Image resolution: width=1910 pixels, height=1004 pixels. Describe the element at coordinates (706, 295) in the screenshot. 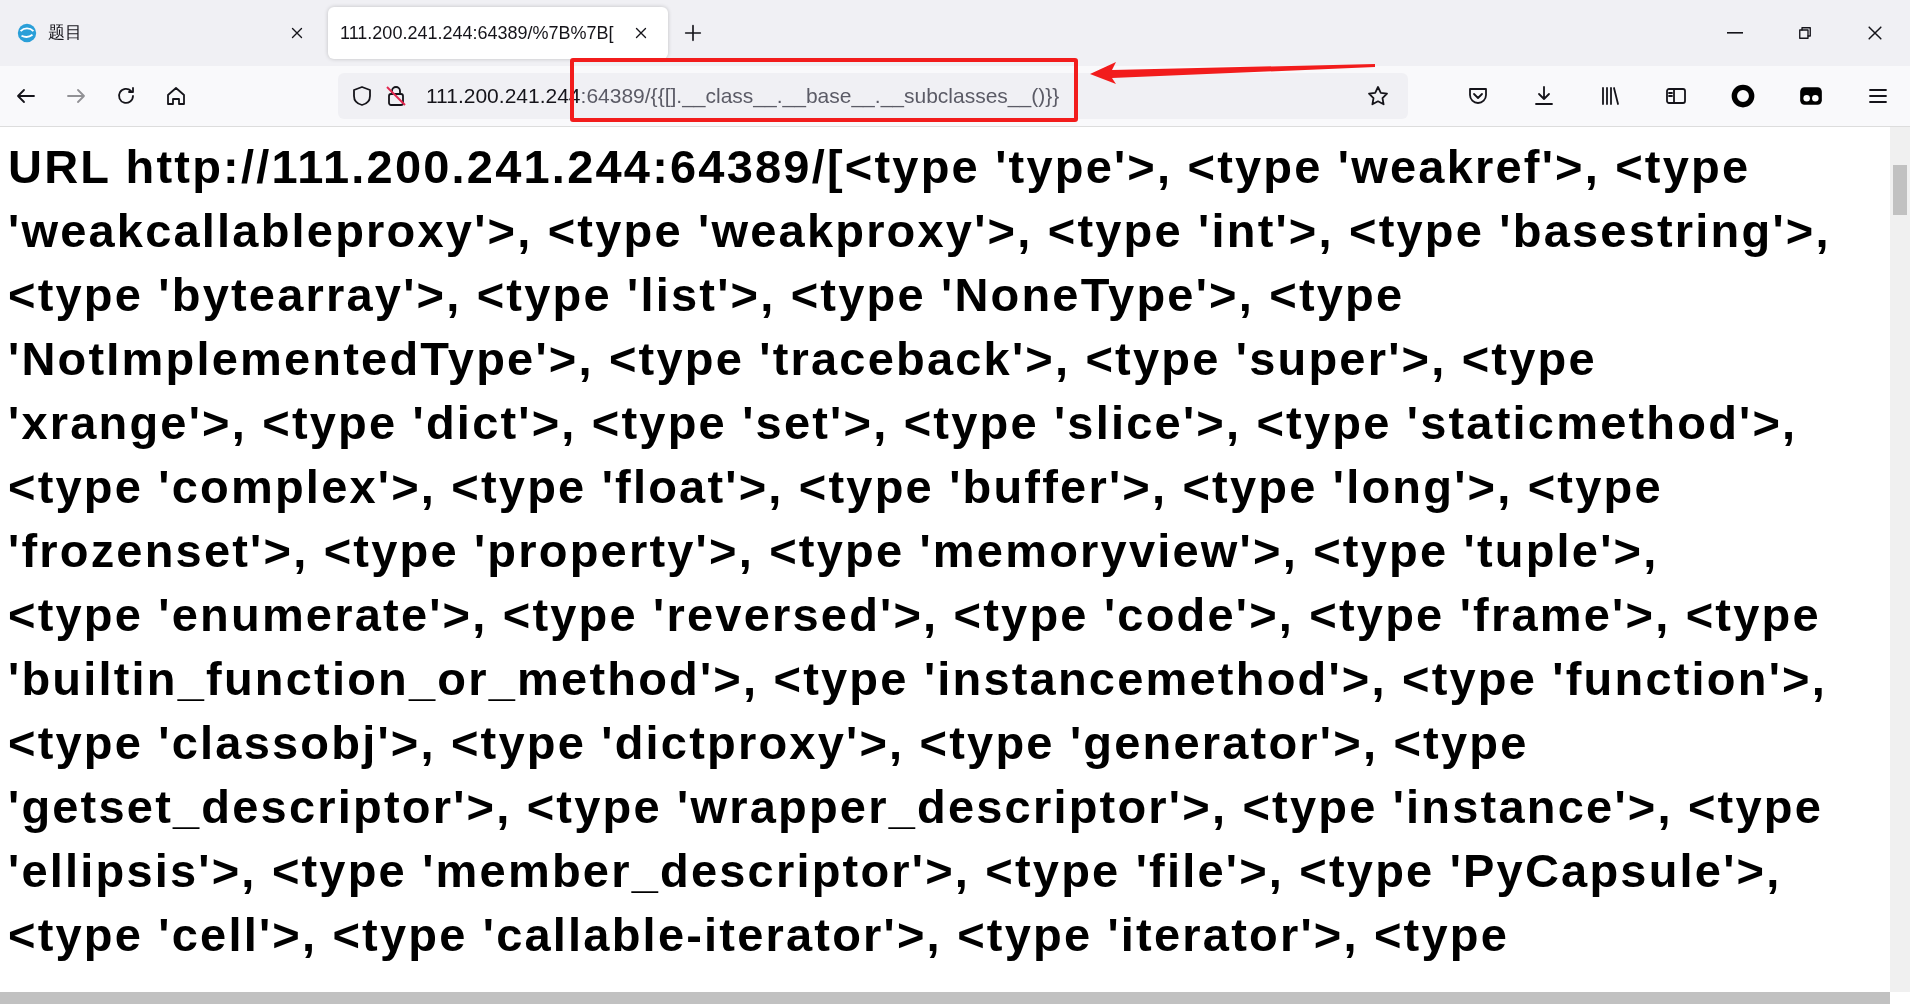

I see `page-text-line: <type 'bytearray'>, <type 'list'>, <type 'NoneType'>, <type` at that location.